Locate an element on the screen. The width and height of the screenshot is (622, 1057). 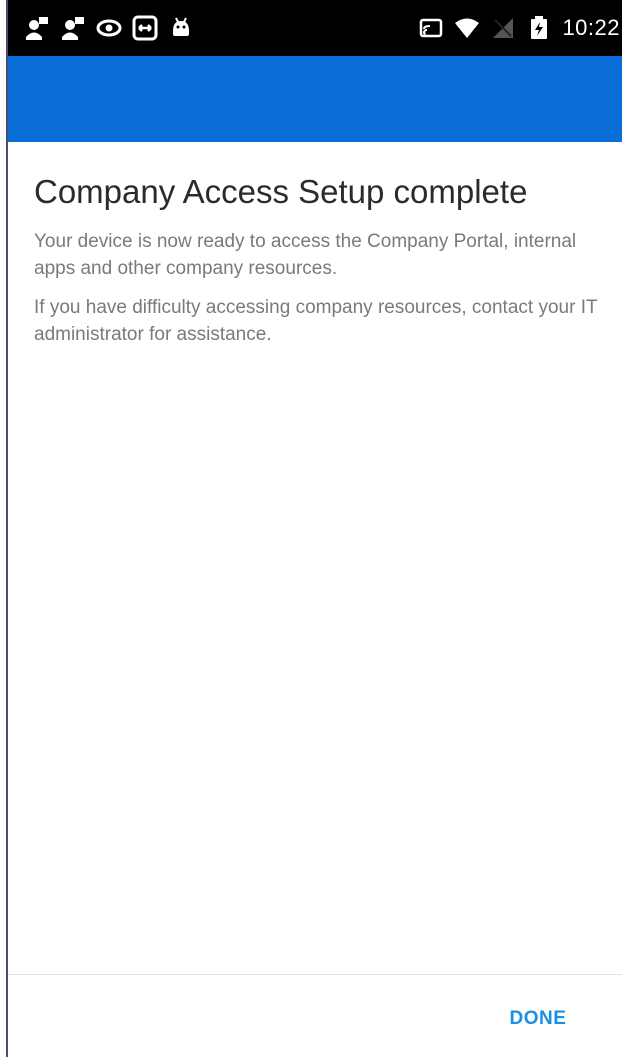
status-right-icons: 10:22 is located at coordinates (519, 28).